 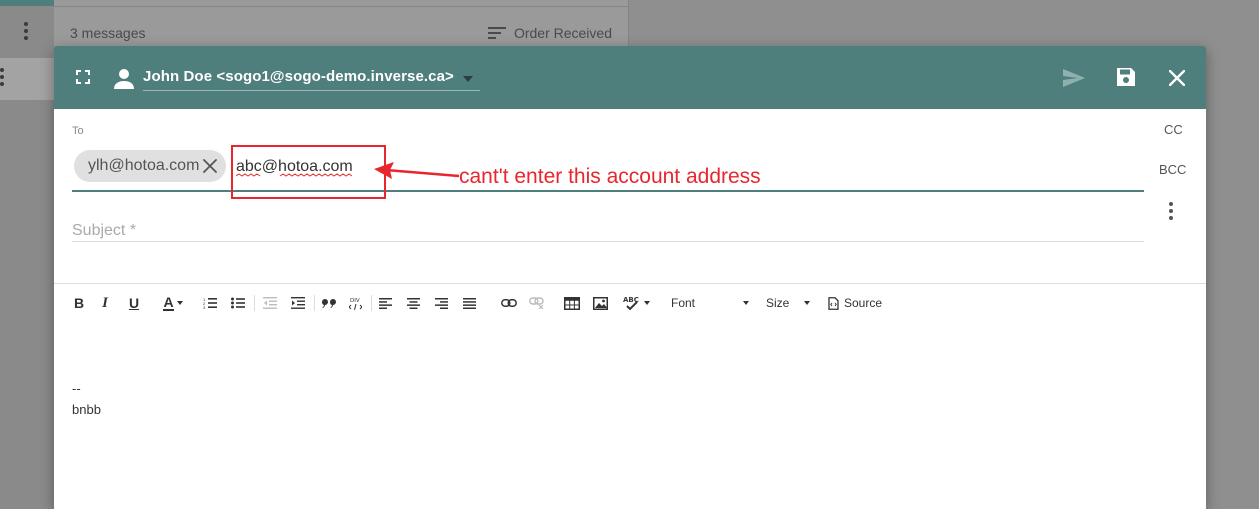 What do you see at coordinates (1173, 129) in the screenshot?
I see `cc-button: CC` at bounding box center [1173, 129].